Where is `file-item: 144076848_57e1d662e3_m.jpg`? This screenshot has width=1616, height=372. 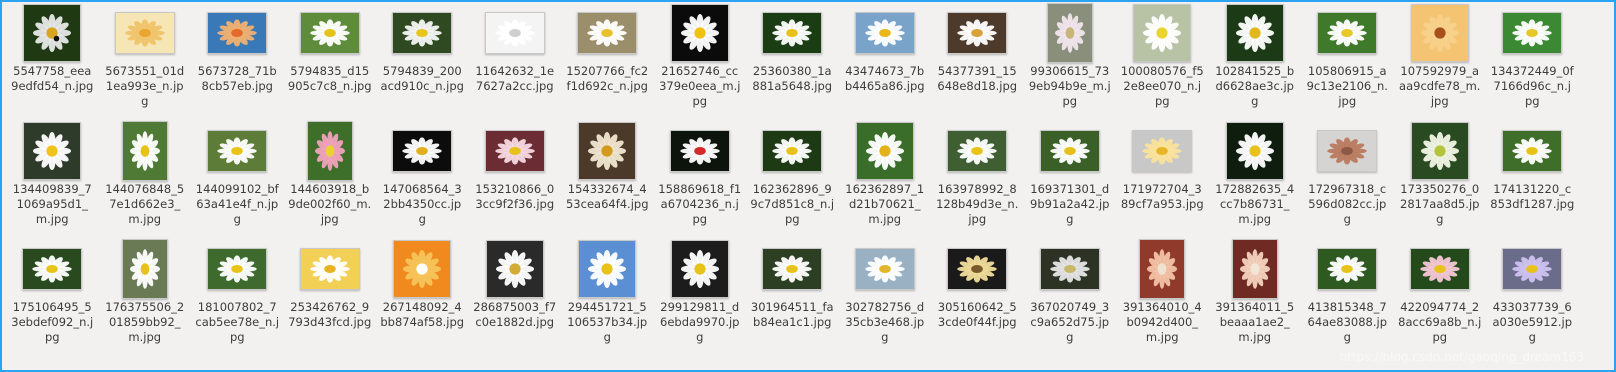 file-item: 144076848_57e1d662e3_m.jpg is located at coordinates (145, 179).